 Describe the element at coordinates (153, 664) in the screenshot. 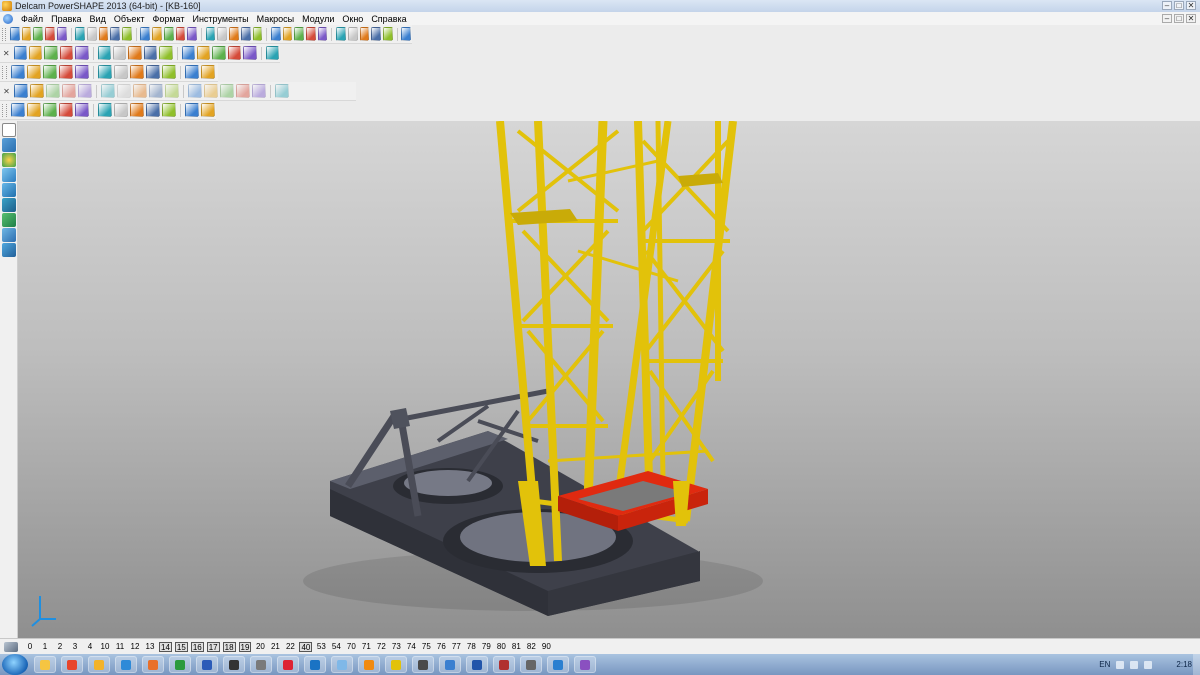

I see `firefox-icon` at that location.